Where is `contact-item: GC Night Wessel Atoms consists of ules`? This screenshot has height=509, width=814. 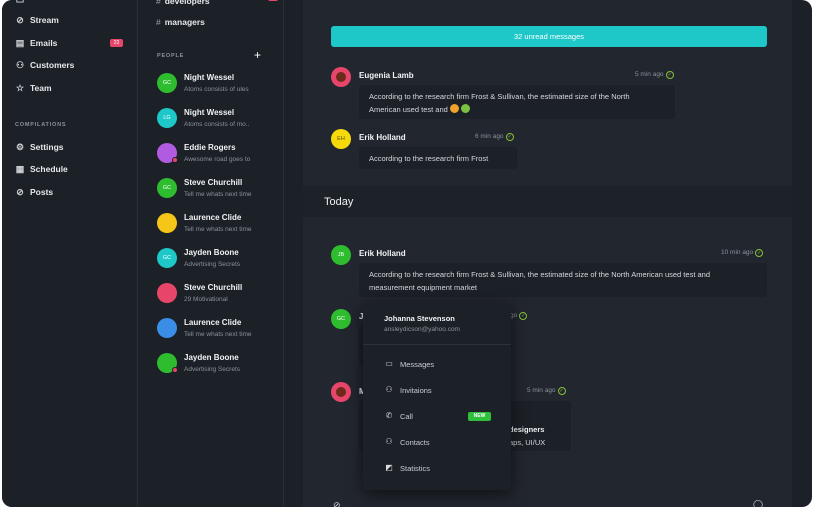 contact-item: GC Night Wessel Atoms consists of ules is located at coordinates (217, 84).